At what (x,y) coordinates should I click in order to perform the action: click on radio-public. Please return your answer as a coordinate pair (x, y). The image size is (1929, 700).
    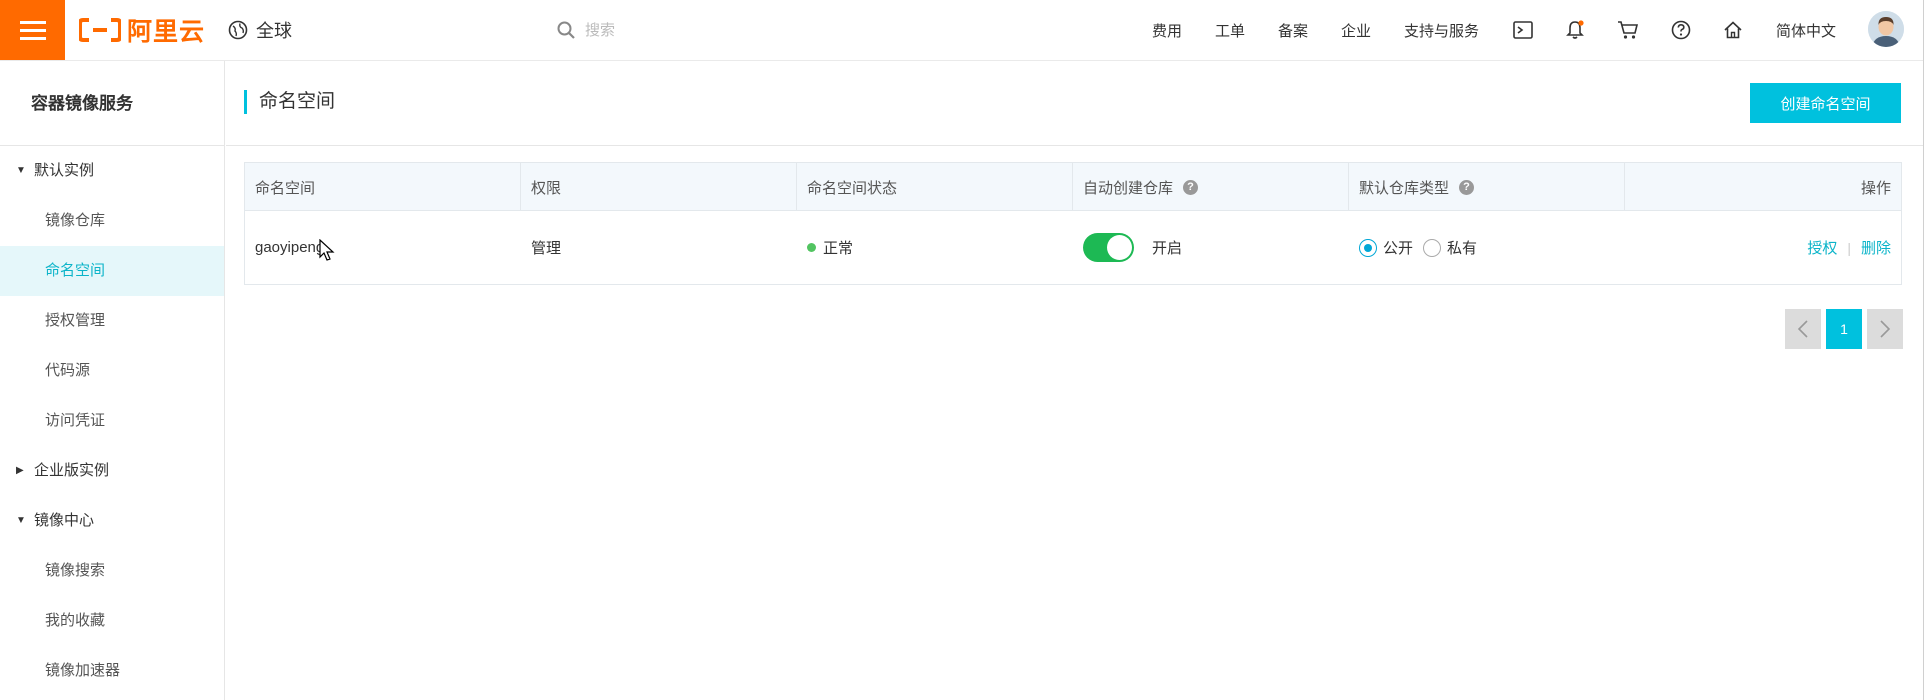
    Looking at the image, I should click on (1368, 247).